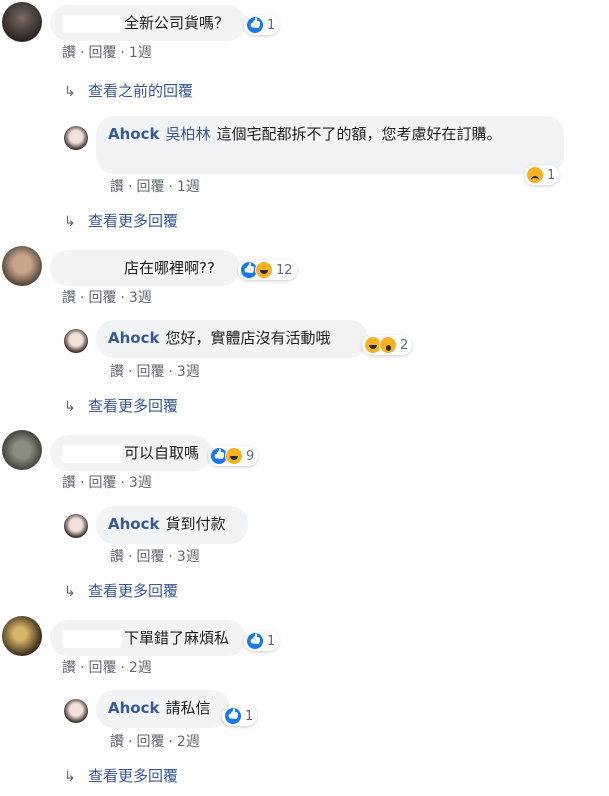 The width and height of the screenshot is (609, 796). Describe the element at coordinates (177, 638) in the screenshot. I see `comment-text: 下單錯了麻煩私` at that location.